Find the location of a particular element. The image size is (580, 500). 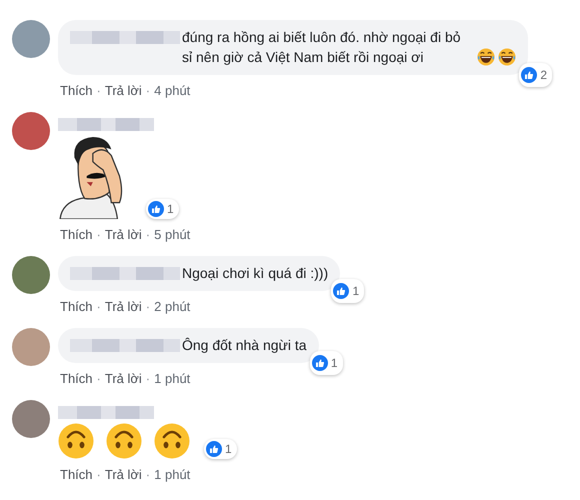

comment-text: đúng ra hồng ai biết luôn đó. nhờ ngoại đi bỏ sỉ nên giờ cả Việt Nam biết rồi ngoại ơi is located at coordinates (322, 47).